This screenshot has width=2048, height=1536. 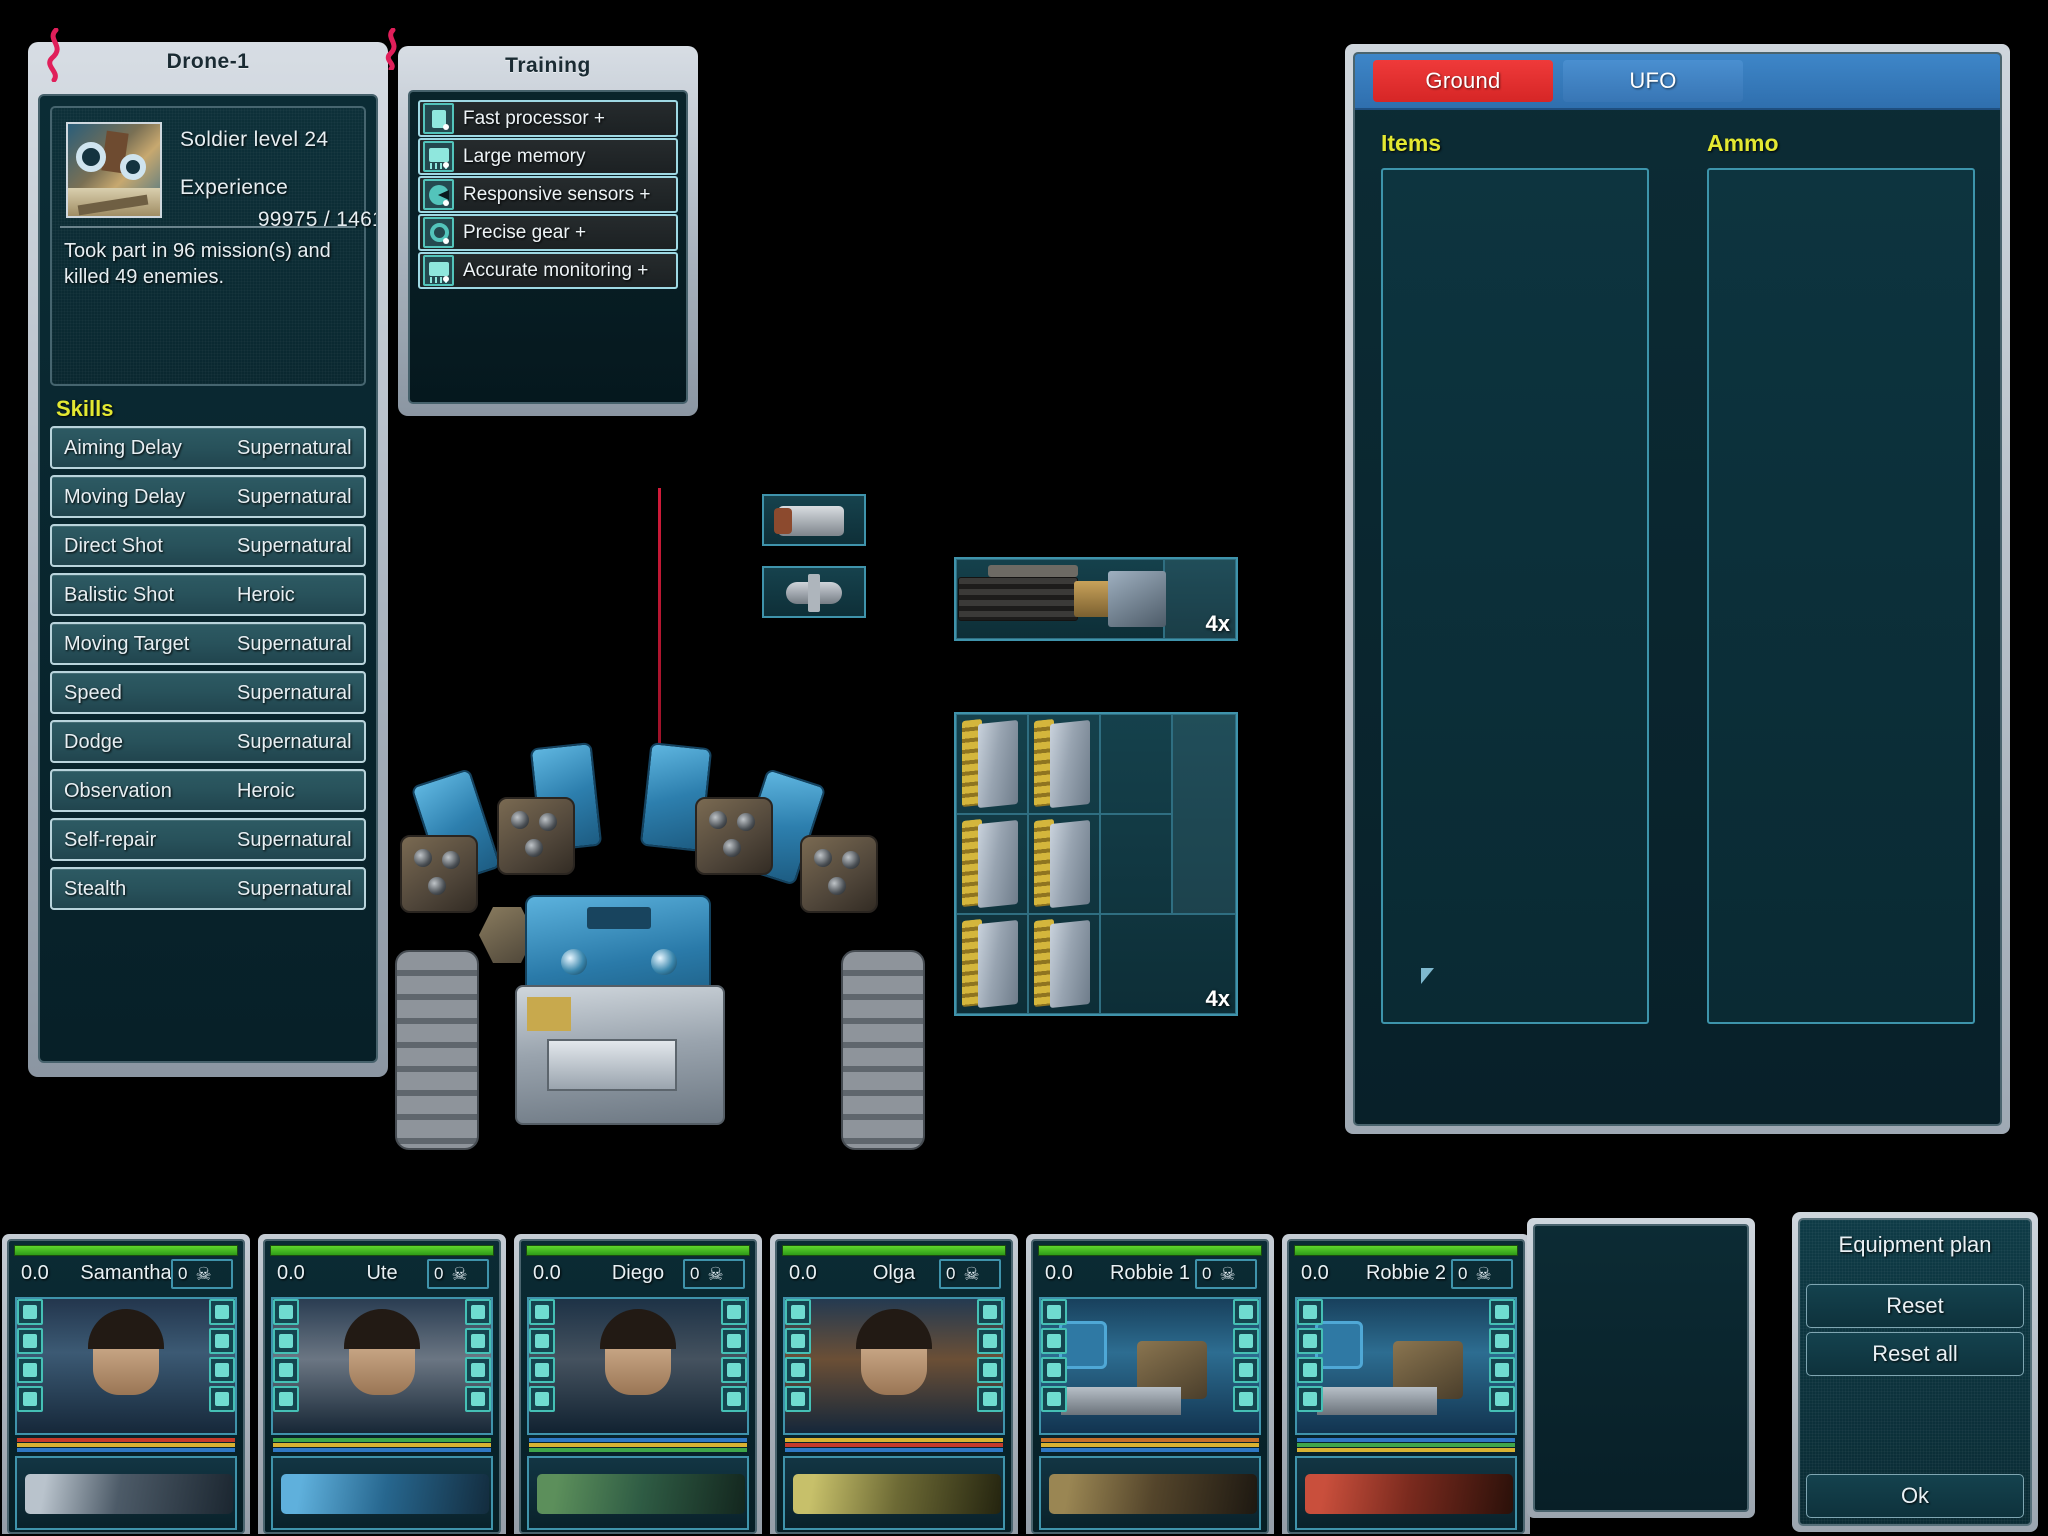 What do you see at coordinates (894, 1366) in the screenshot?
I see `soldier-portrait` at bounding box center [894, 1366].